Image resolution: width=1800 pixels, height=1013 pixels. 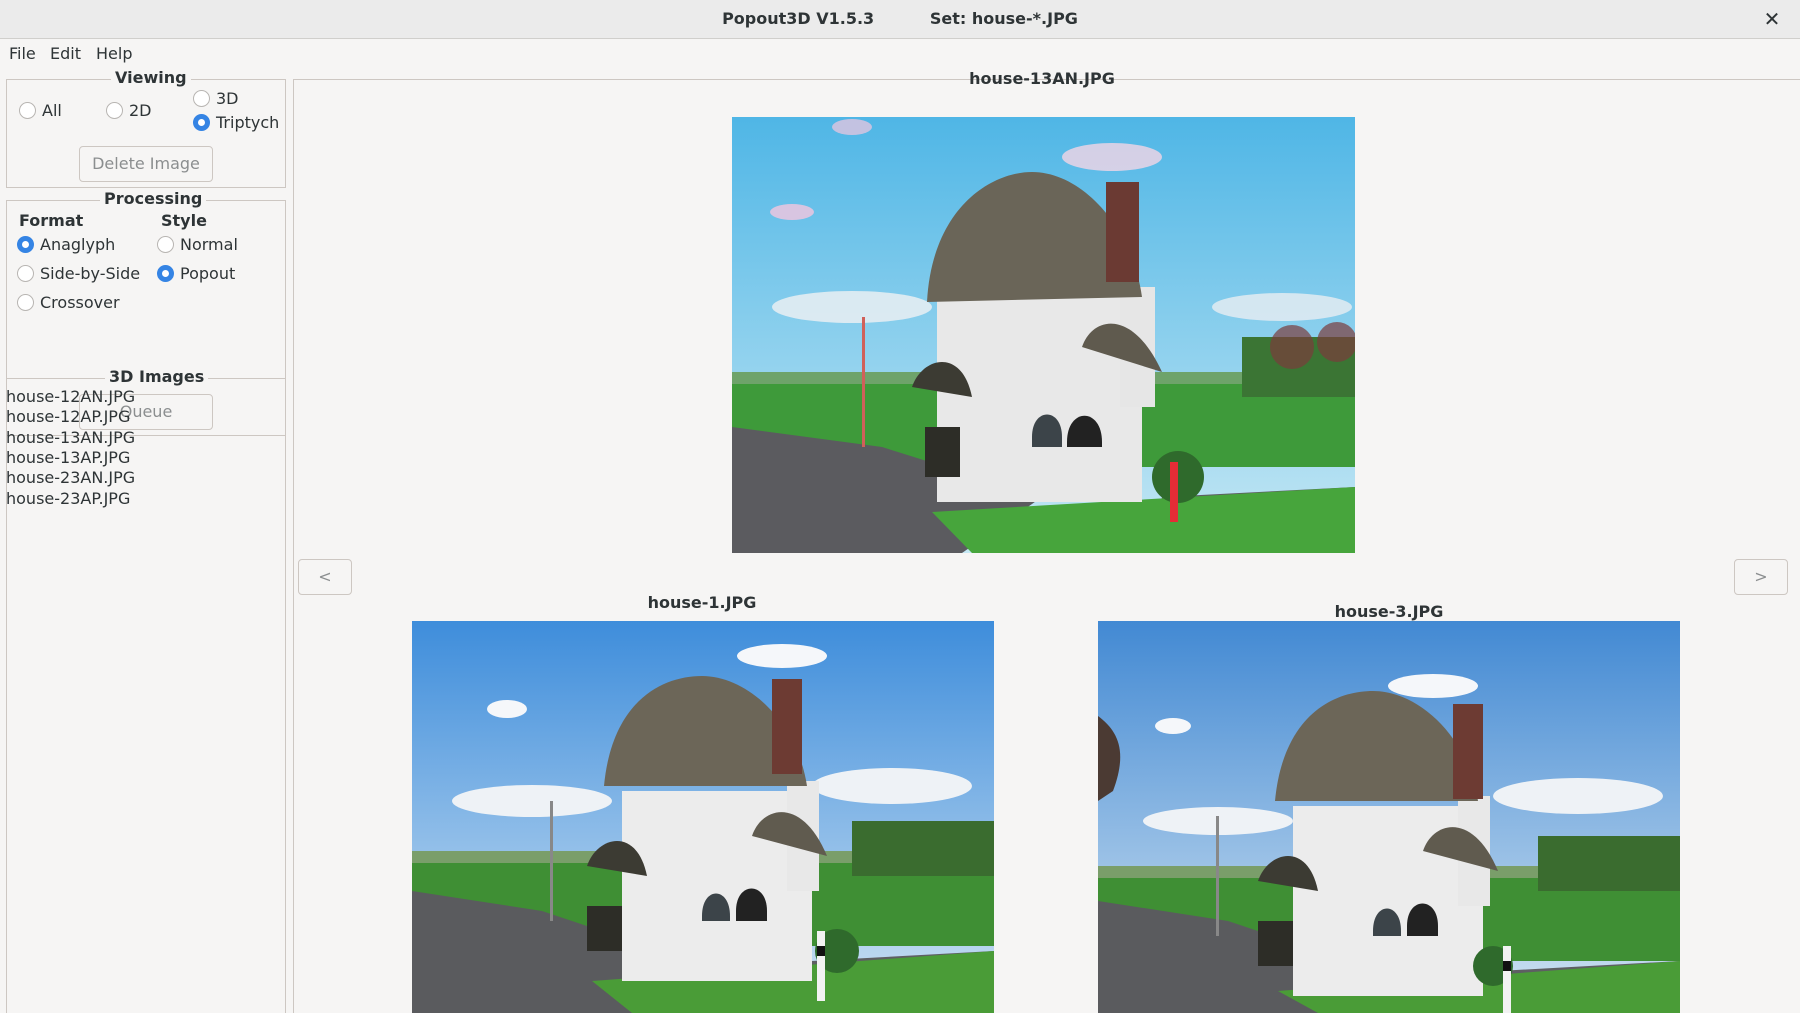 What do you see at coordinates (1003, 18) in the screenshot?
I see `set-label: Set: house-*.JPG` at bounding box center [1003, 18].